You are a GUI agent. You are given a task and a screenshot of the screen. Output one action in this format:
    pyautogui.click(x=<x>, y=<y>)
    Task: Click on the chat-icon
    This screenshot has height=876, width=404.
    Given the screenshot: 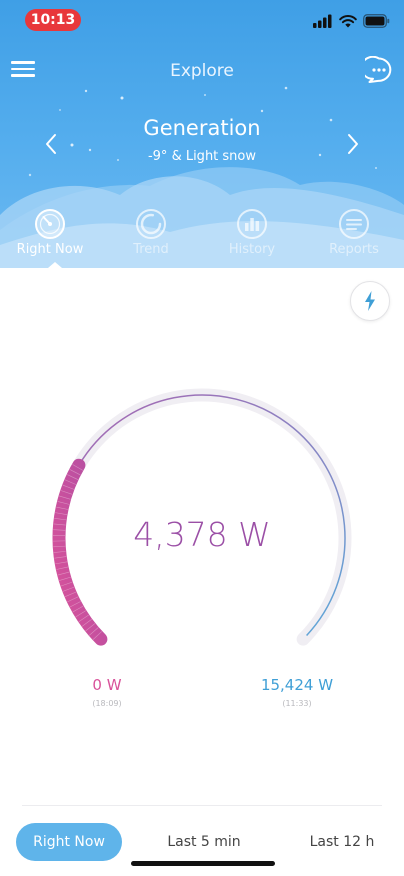 What is the action you would take?
    pyautogui.click(x=379, y=70)
    